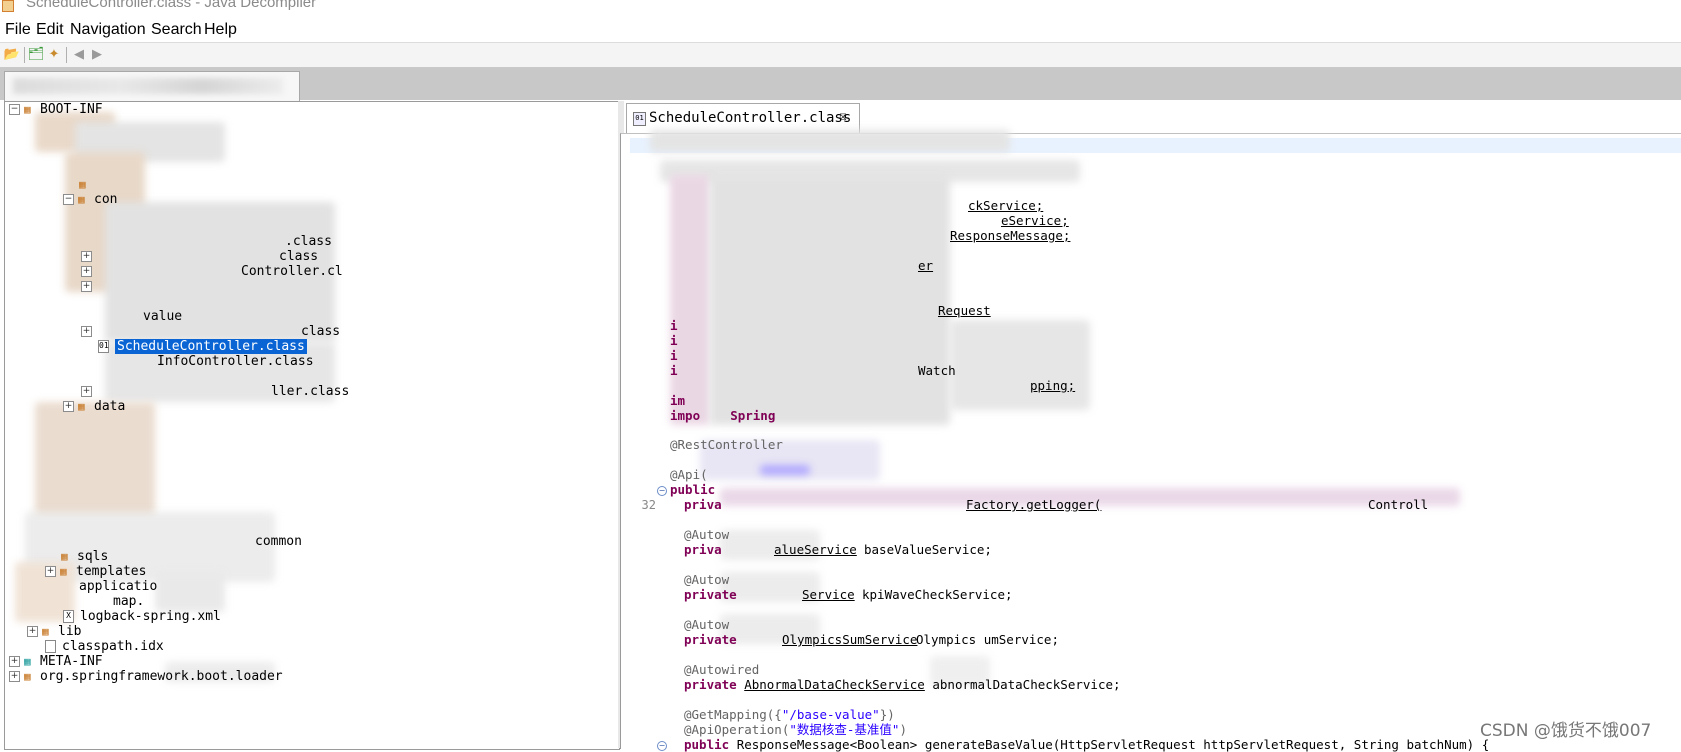 This screenshot has height=752, width=1681. What do you see at coordinates (104, 647) in the screenshot?
I see `tree-node-classpath: classpath.idx` at bounding box center [104, 647].